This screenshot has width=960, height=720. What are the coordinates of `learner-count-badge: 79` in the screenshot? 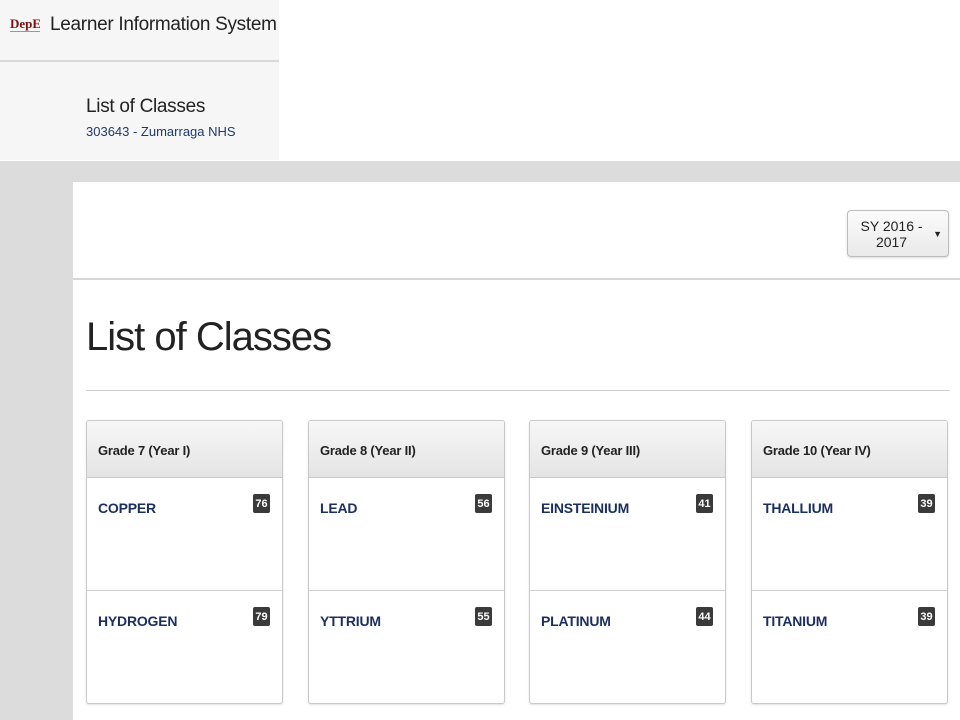 It's located at (261, 616).